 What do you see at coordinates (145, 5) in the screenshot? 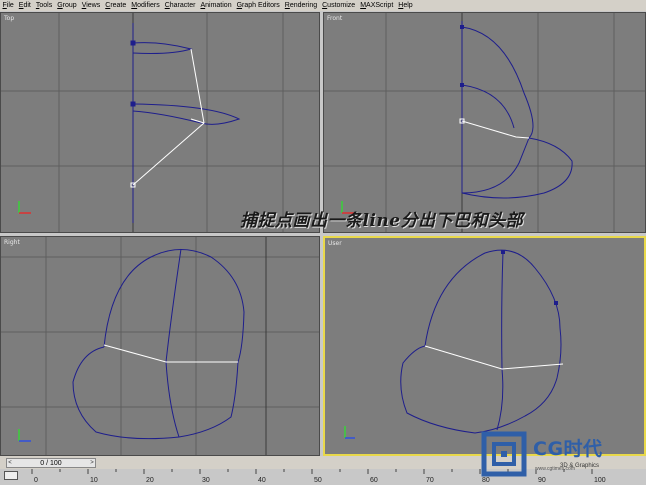
I see `menu-item-modifiers: Modifiers` at bounding box center [145, 5].